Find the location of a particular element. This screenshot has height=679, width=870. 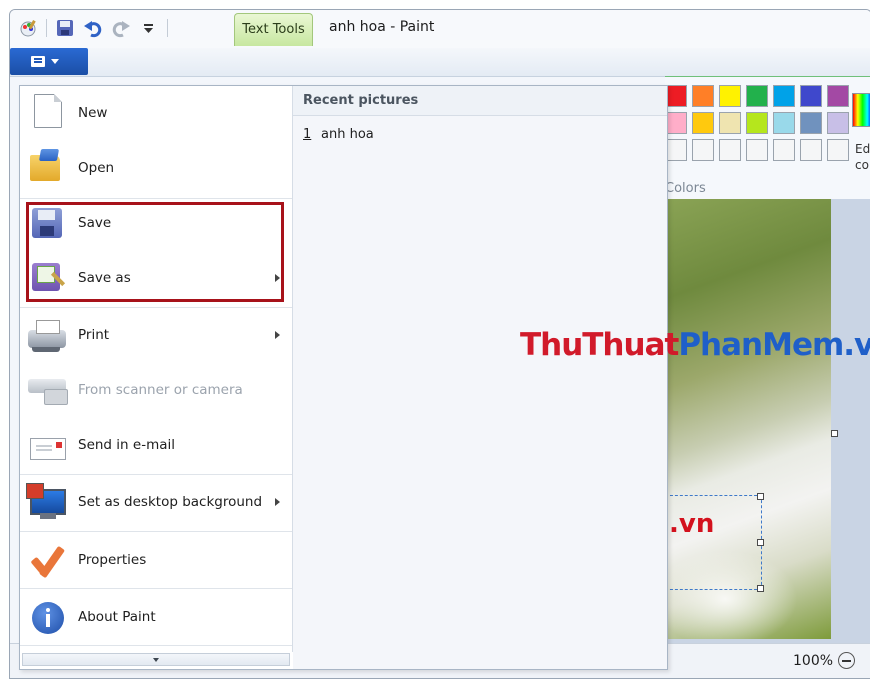

text-selection-box is located at coordinates (714, 542).